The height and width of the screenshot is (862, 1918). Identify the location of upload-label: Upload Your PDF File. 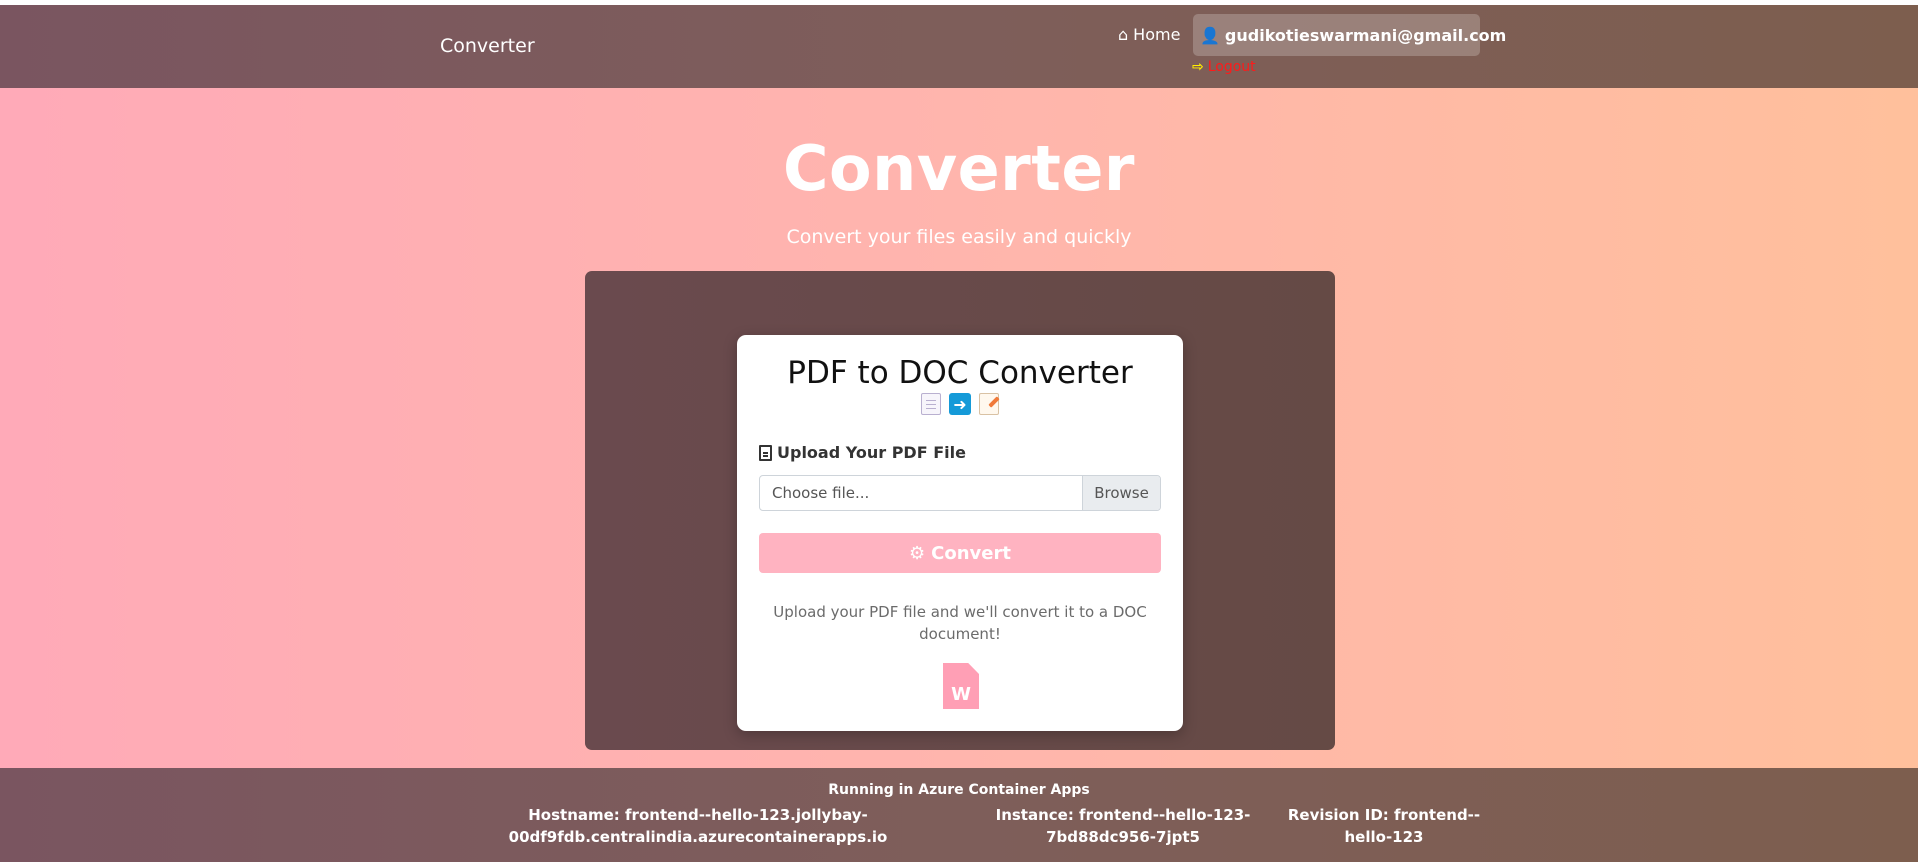
(862, 452).